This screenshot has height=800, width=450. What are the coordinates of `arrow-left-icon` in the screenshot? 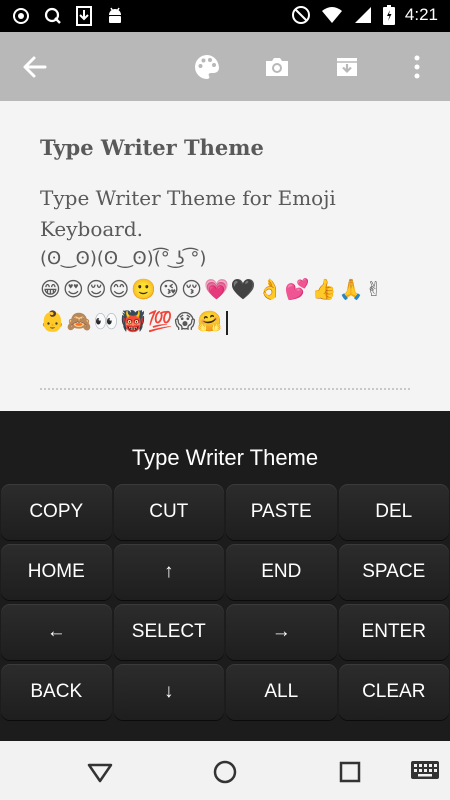 It's located at (35, 67).